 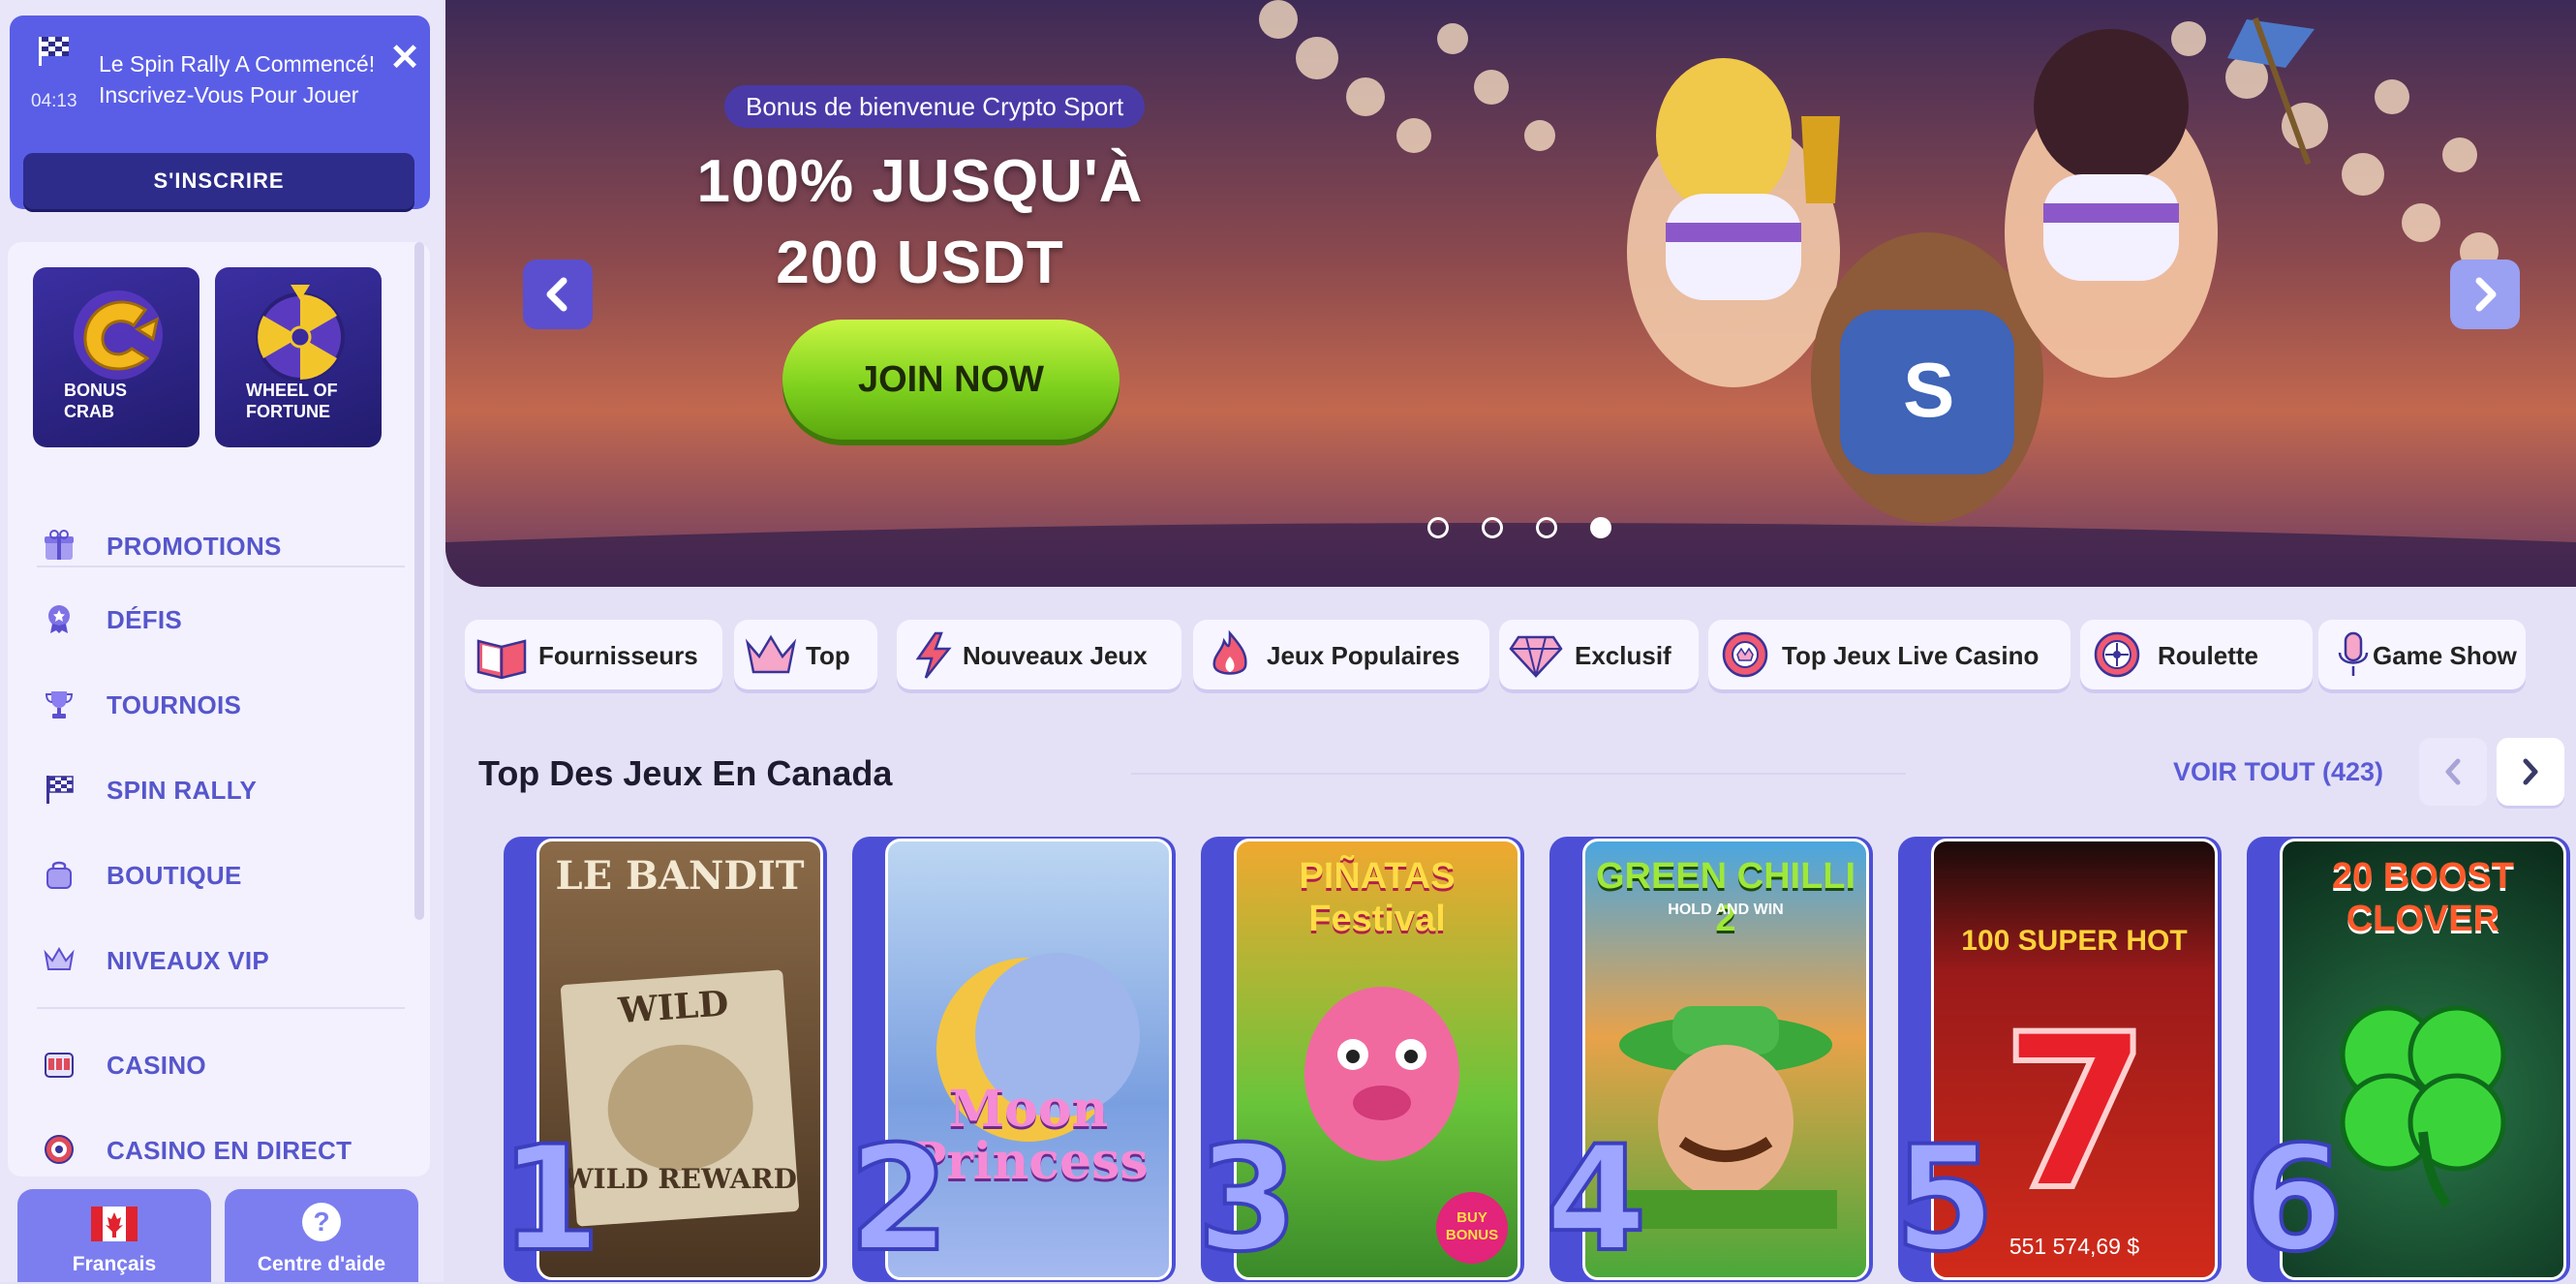 I want to click on category-label: Jeux Populaires, so click(x=1363, y=655).